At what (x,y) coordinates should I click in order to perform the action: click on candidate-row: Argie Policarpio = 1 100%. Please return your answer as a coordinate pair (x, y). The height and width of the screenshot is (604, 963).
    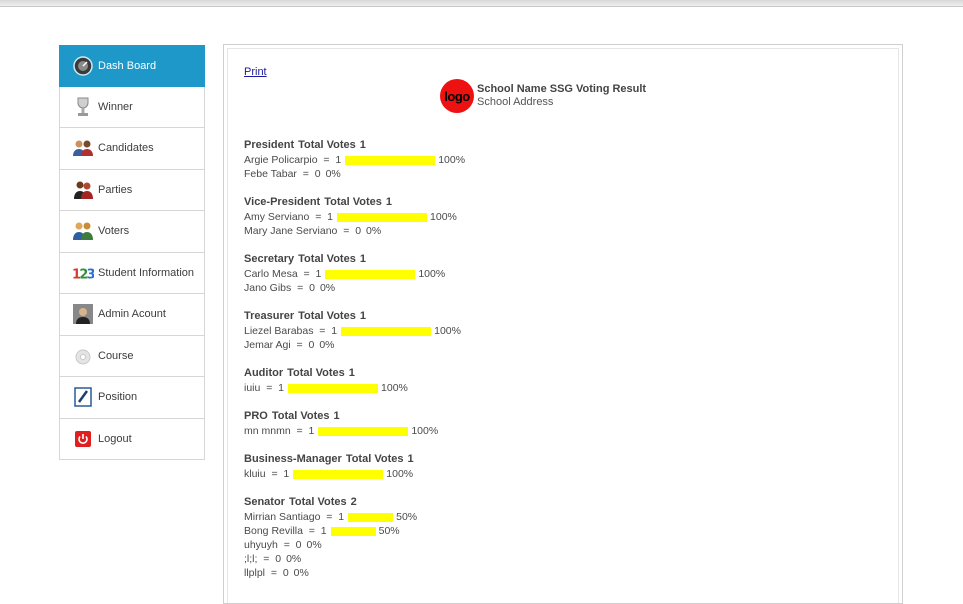
    Looking at the image, I should click on (454, 160).